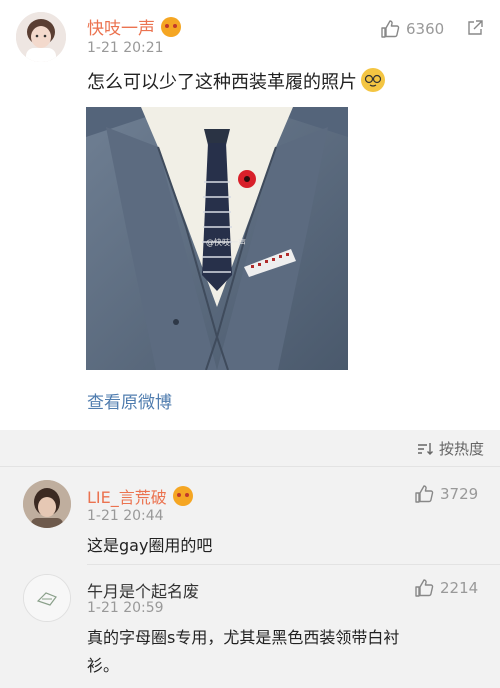 The width and height of the screenshot is (500, 688). Describe the element at coordinates (250, 466) in the screenshot. I see `sort-divider` at that location.